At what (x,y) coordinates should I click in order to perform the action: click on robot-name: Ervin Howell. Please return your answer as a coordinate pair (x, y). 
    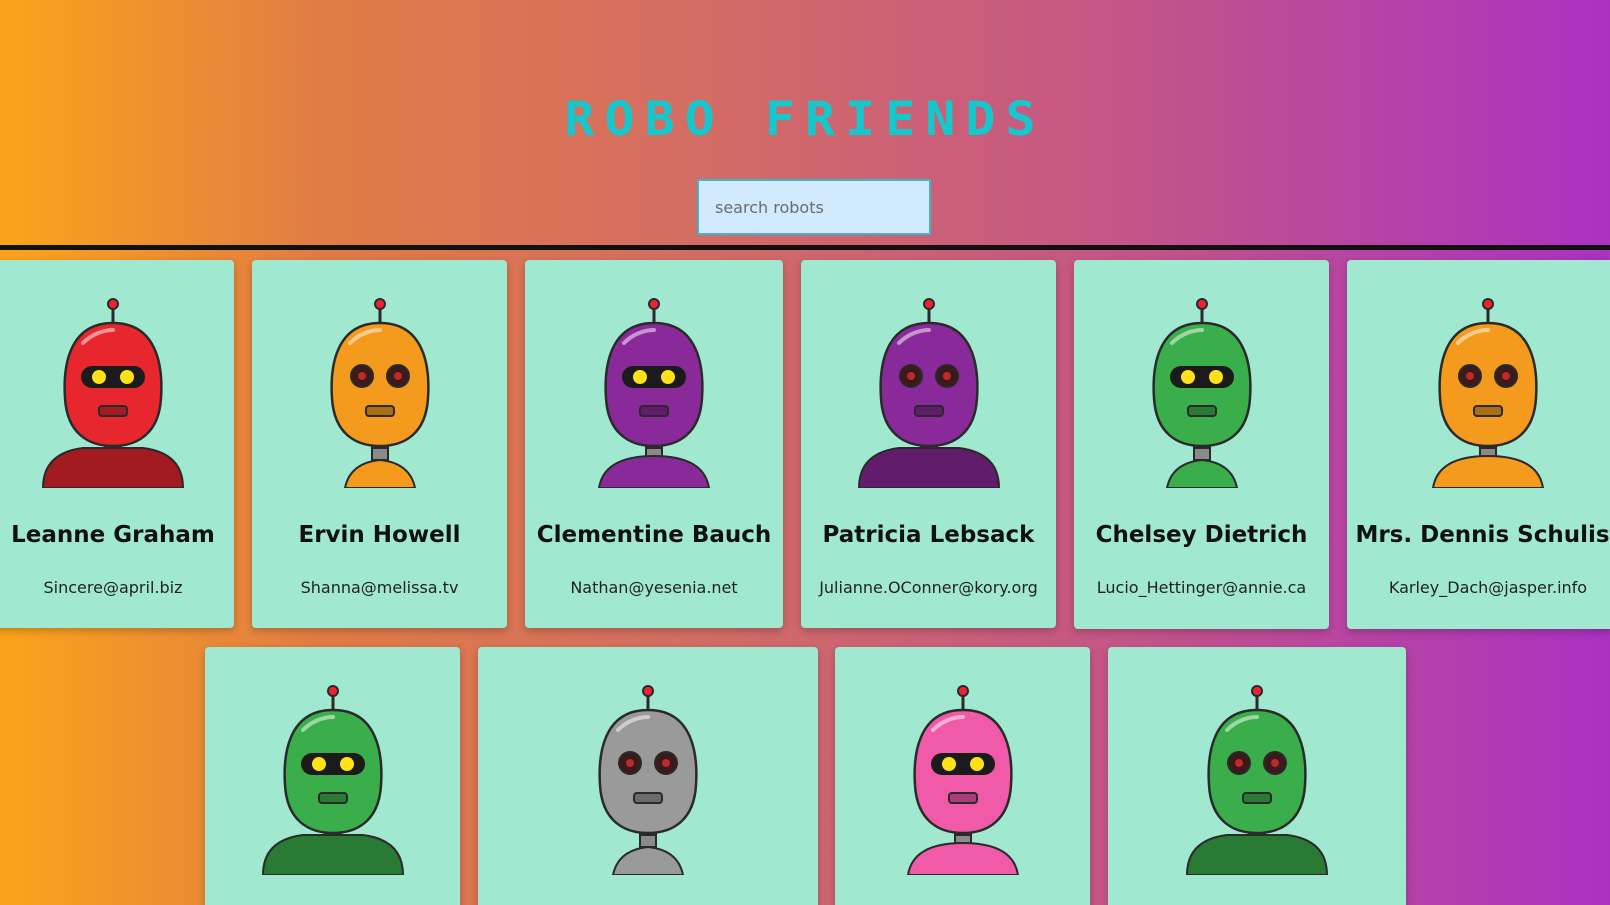
    Looking at the image, I should click on (379, 535).